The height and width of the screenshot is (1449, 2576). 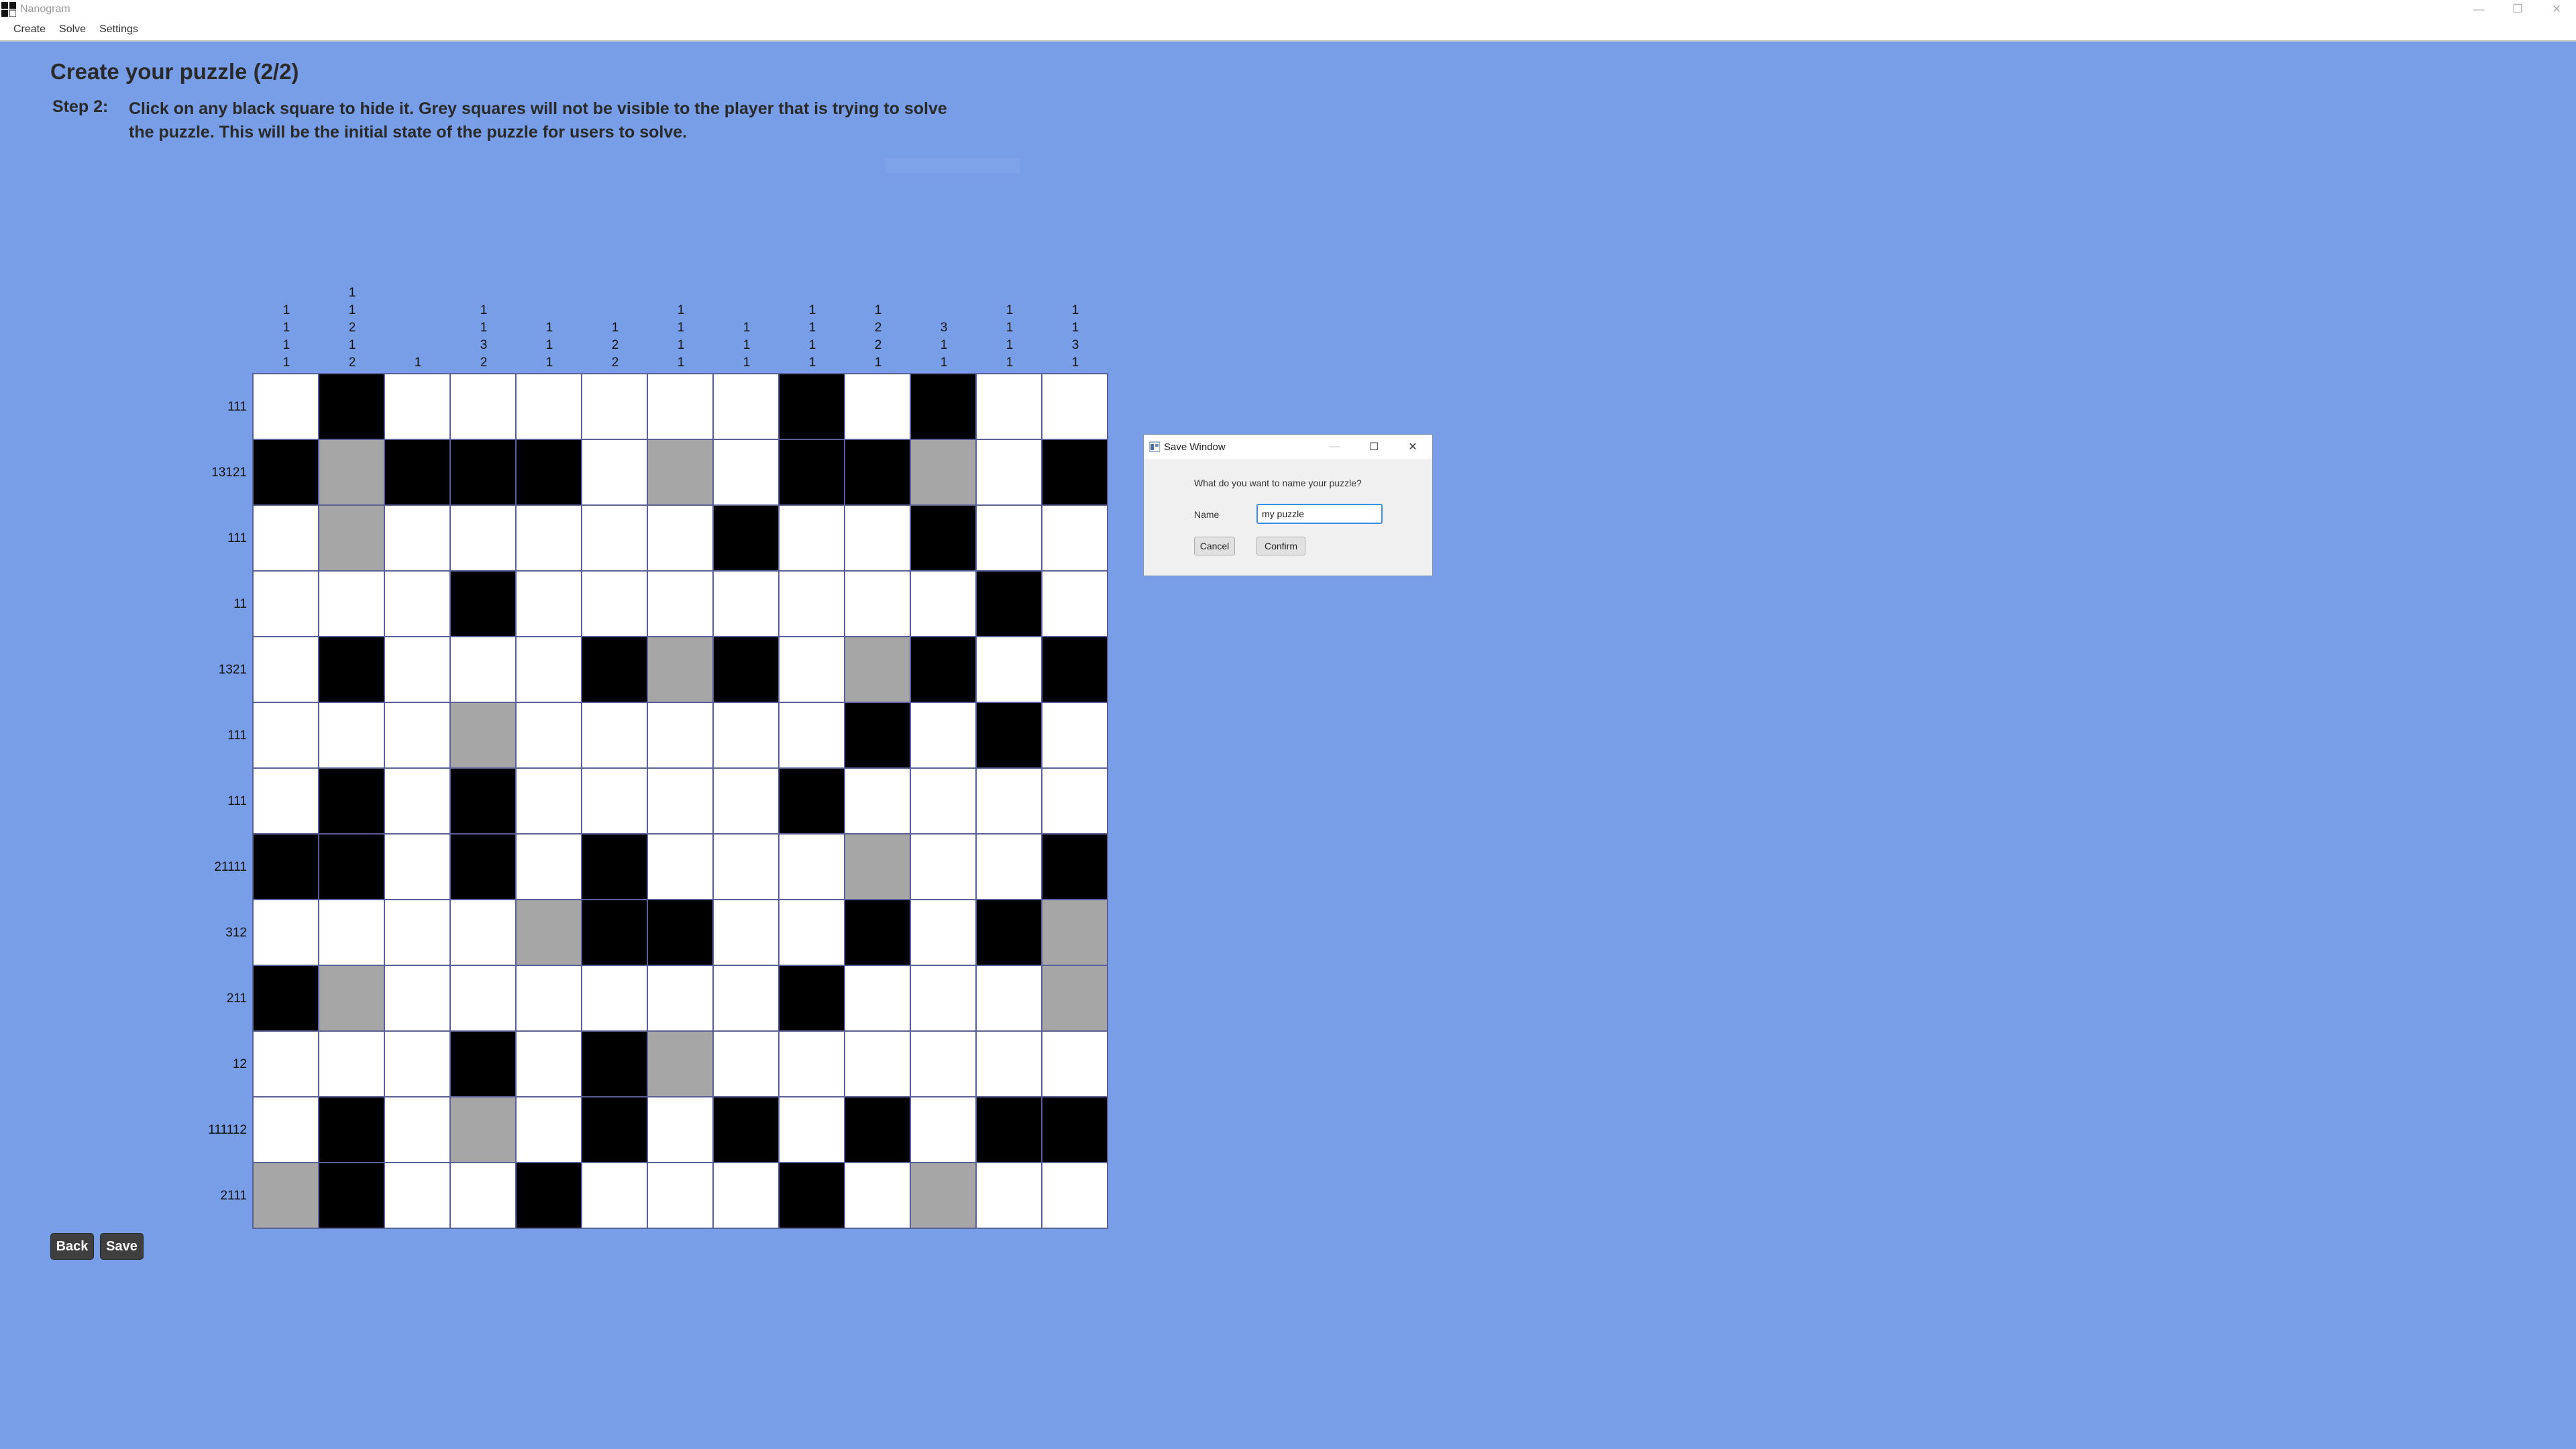 I want to click on back-button: Back, so click(x=72, y=1246).